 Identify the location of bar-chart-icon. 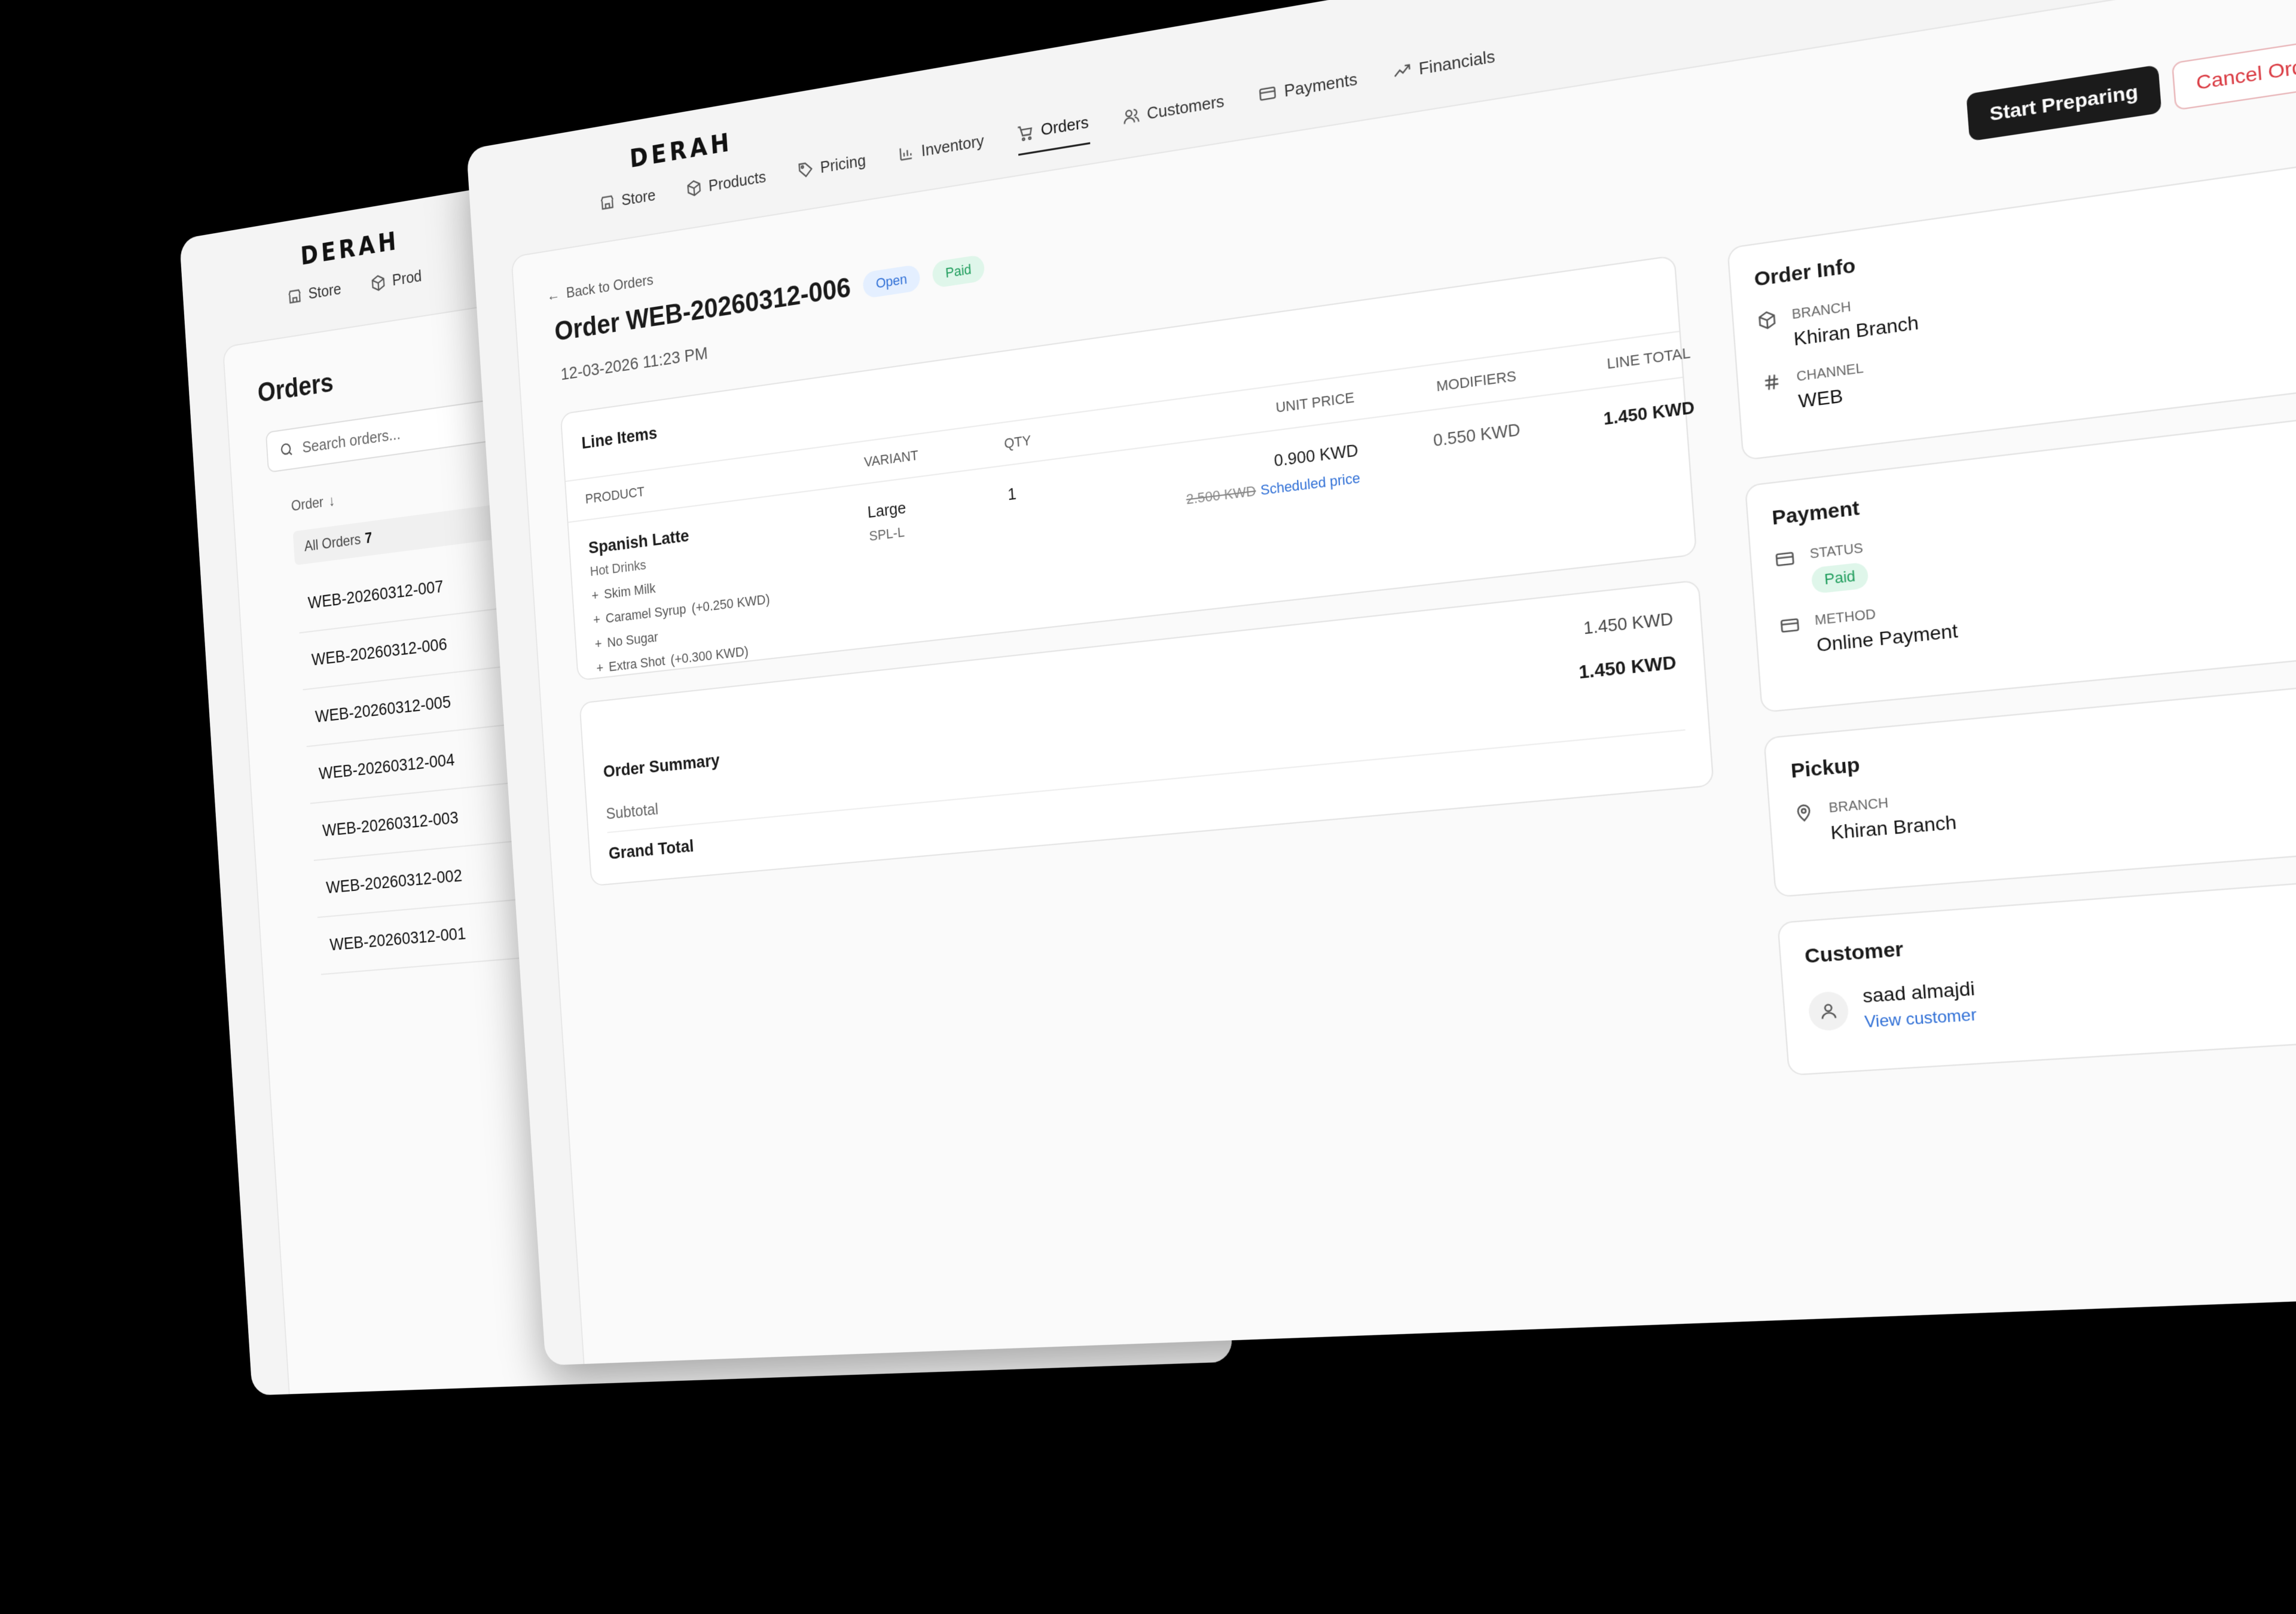
(906, 153).